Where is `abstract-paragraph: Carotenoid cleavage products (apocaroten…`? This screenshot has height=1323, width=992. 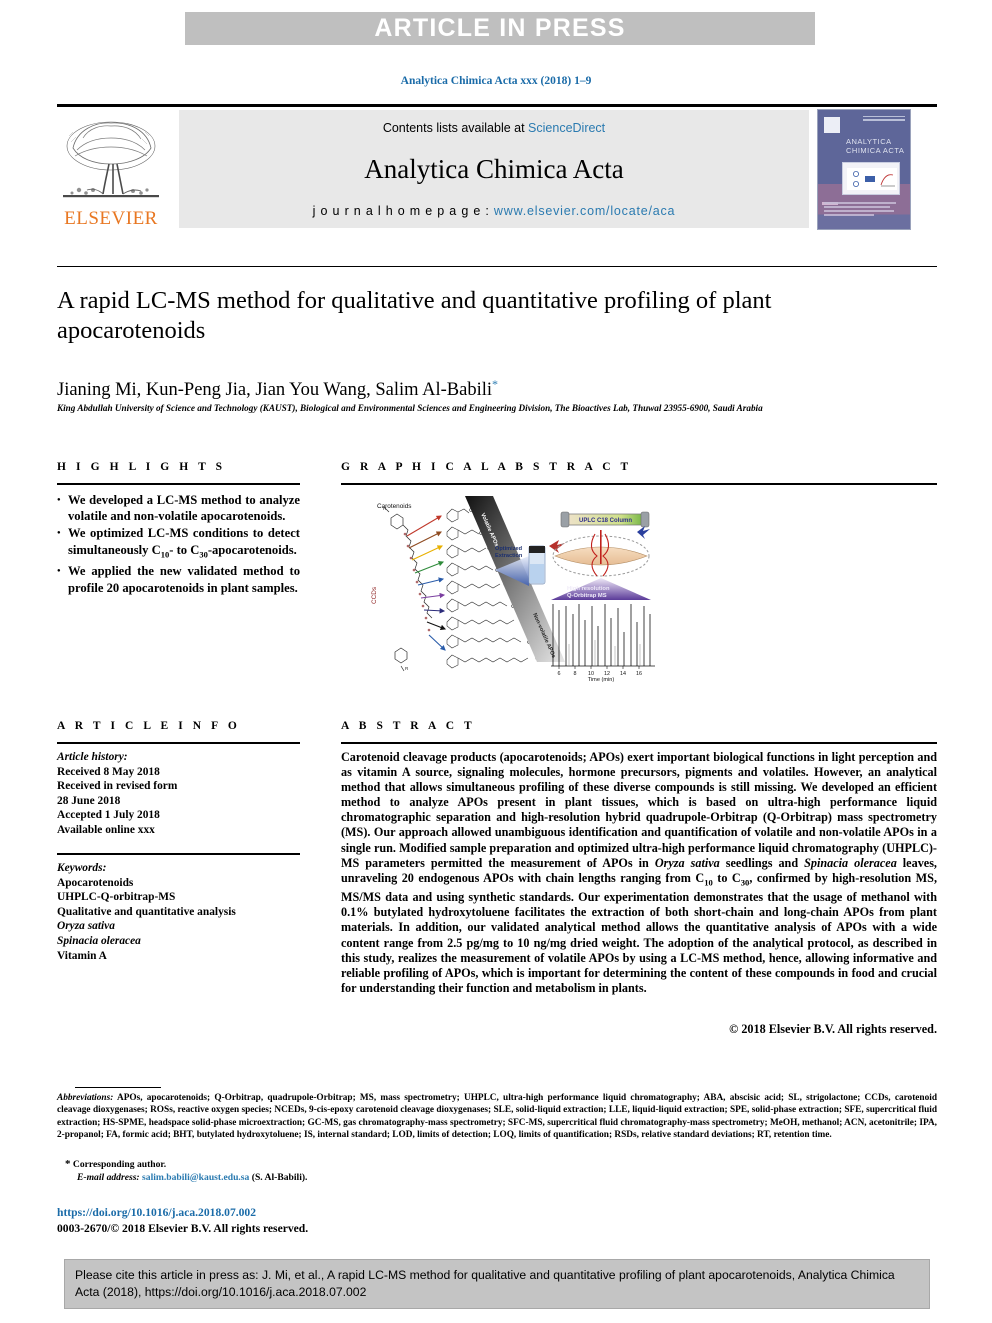
abstract-paragraph: Carotenoid cleavage products (apocaroten… is located at coordinates (639, 872).